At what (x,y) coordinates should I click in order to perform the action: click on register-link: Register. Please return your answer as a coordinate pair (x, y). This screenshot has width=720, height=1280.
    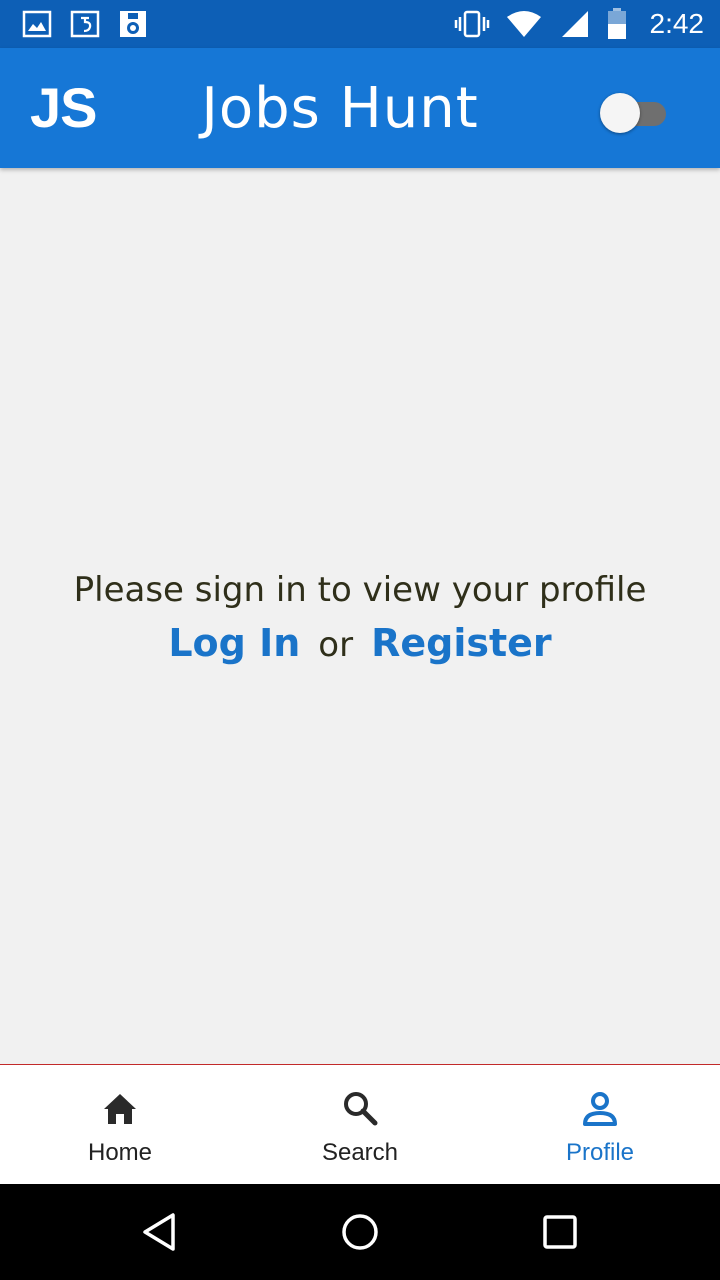
    Looking at the image, I should click on (461, 643).